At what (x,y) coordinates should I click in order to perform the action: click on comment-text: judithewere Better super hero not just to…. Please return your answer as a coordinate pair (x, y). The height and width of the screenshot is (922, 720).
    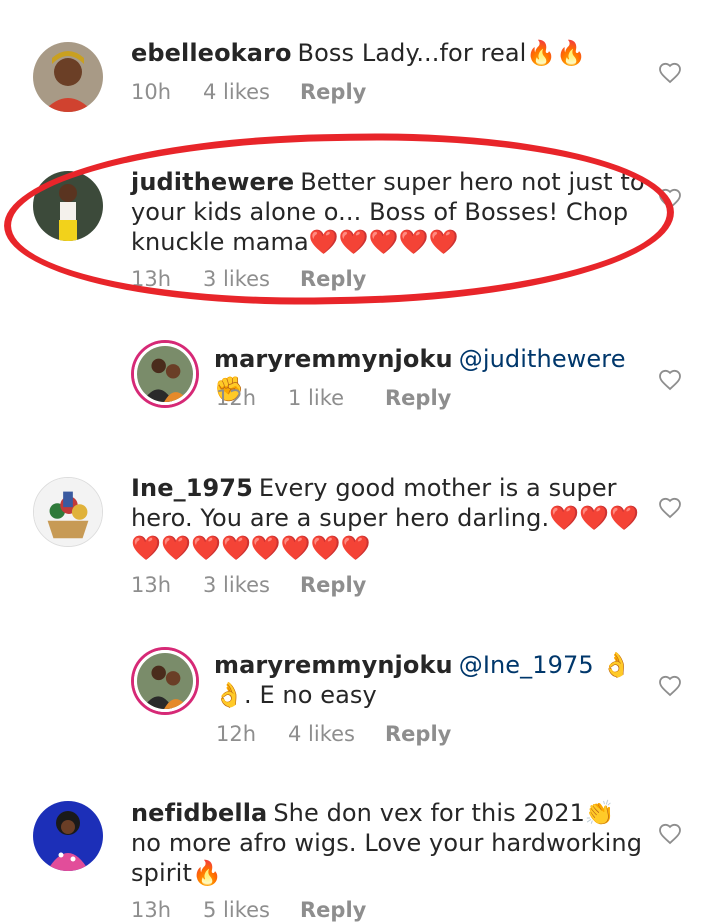
    Looking at the image, I should click on (391, 212).